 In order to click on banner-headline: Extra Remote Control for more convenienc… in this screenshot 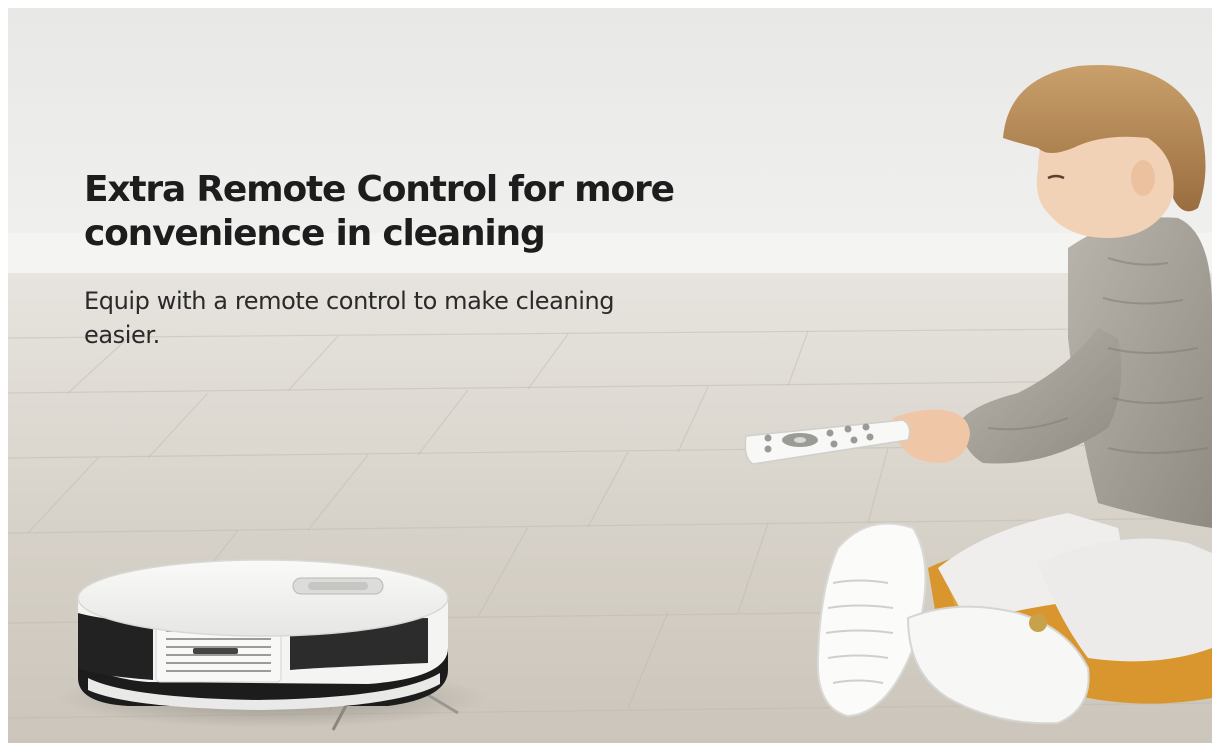, I will do `click(379, 211)`.